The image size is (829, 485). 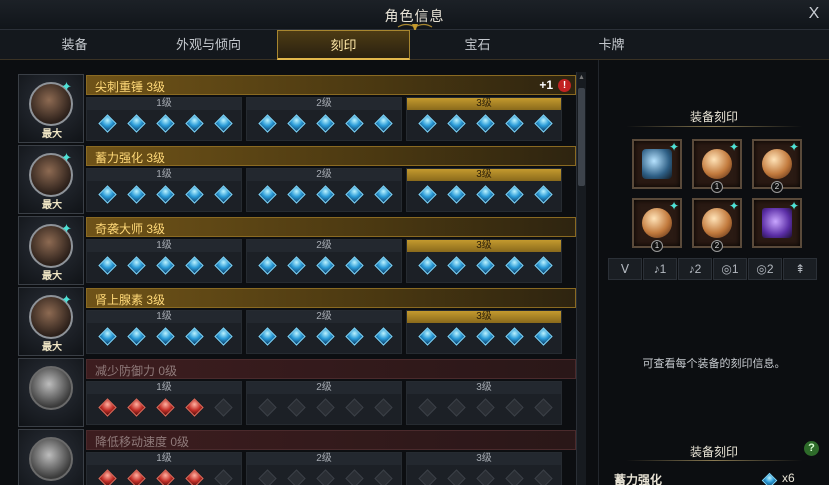 What do you see at coordinates (581, 78) in the screenshot?
I see `scroll-up-icon: ▲` at bounding box center [581, 78].